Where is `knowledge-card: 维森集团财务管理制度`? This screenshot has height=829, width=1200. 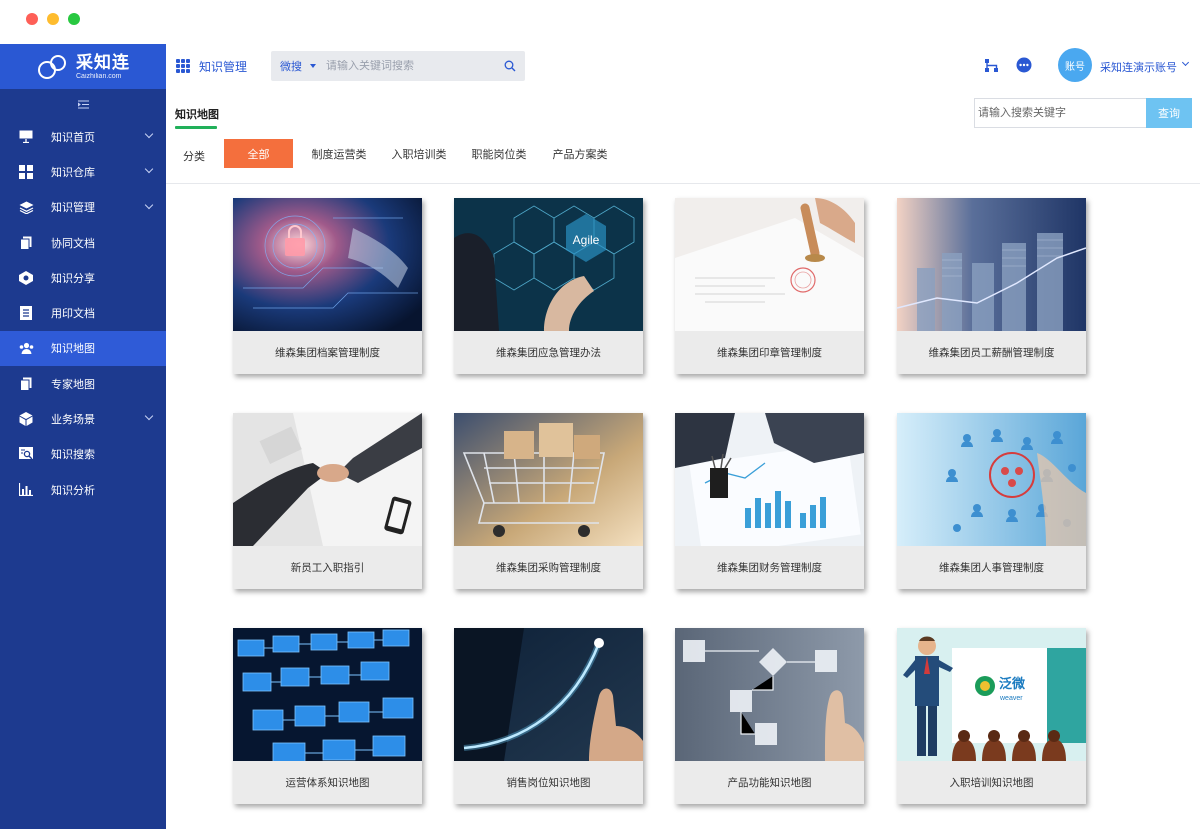
knowledge-card: 维森集团财务管理制度 is located at coordinates (769, 501).